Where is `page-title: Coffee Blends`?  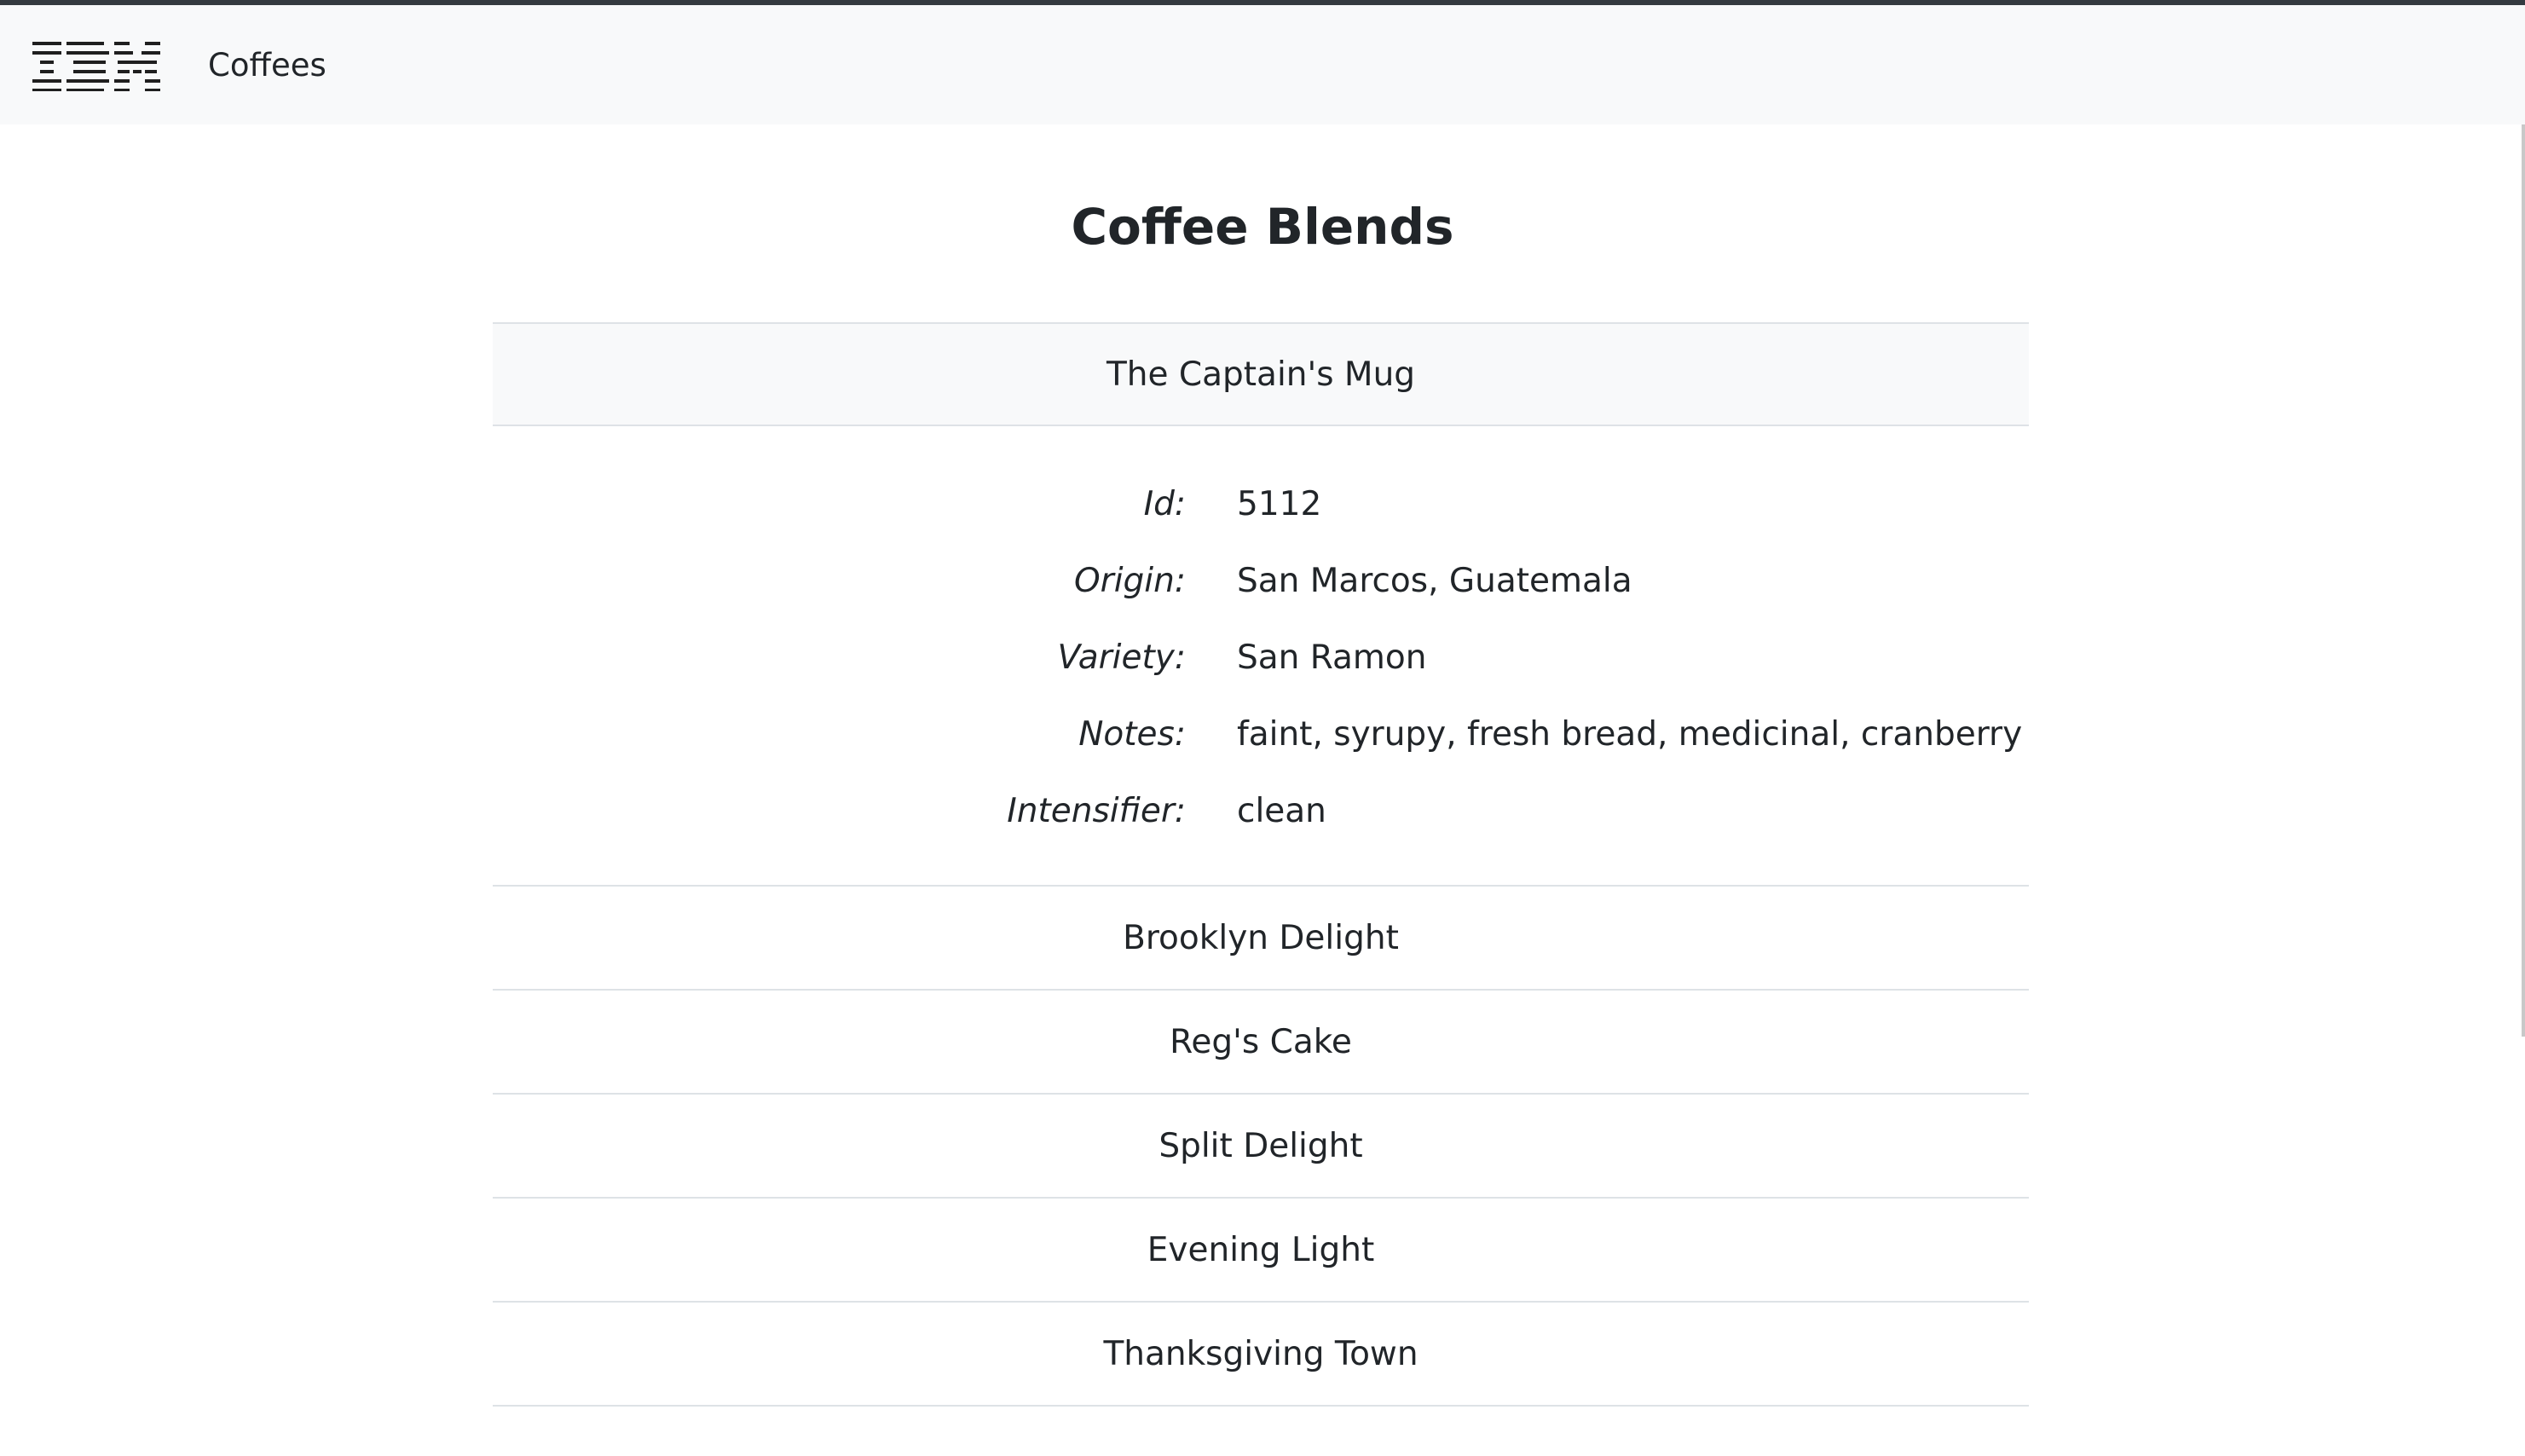
page-title: Coffee Blends is located at coordinates (1262, 227).